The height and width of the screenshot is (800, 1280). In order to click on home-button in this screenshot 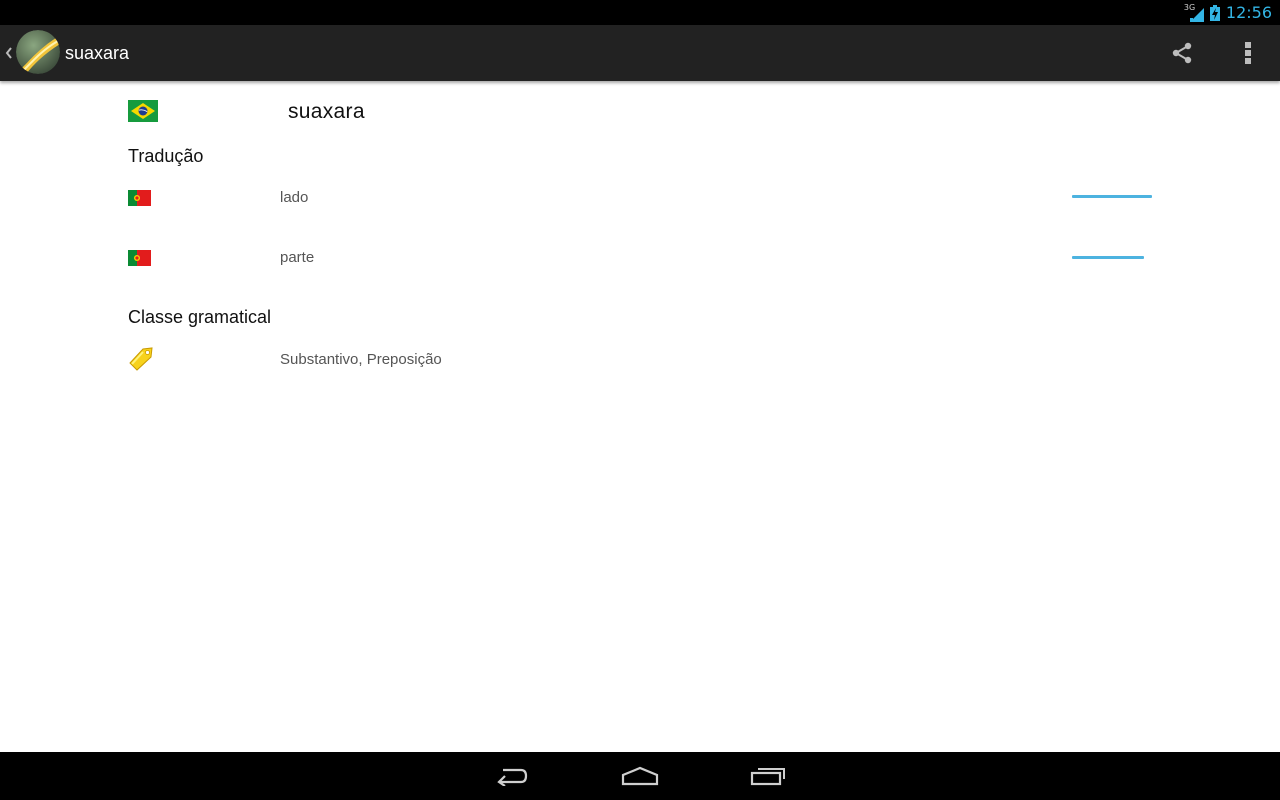, I will do `click(640, 776)`.